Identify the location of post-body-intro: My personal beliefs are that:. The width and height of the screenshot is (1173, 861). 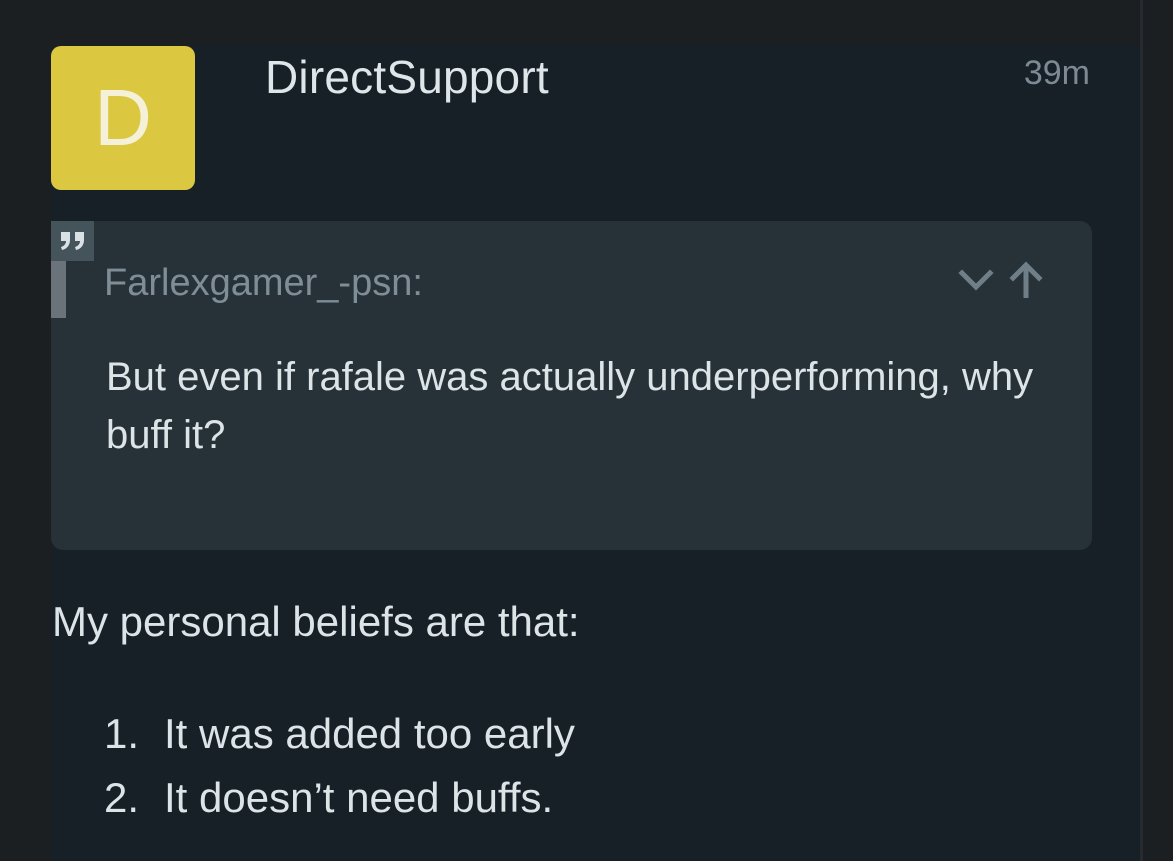
(316, 621).